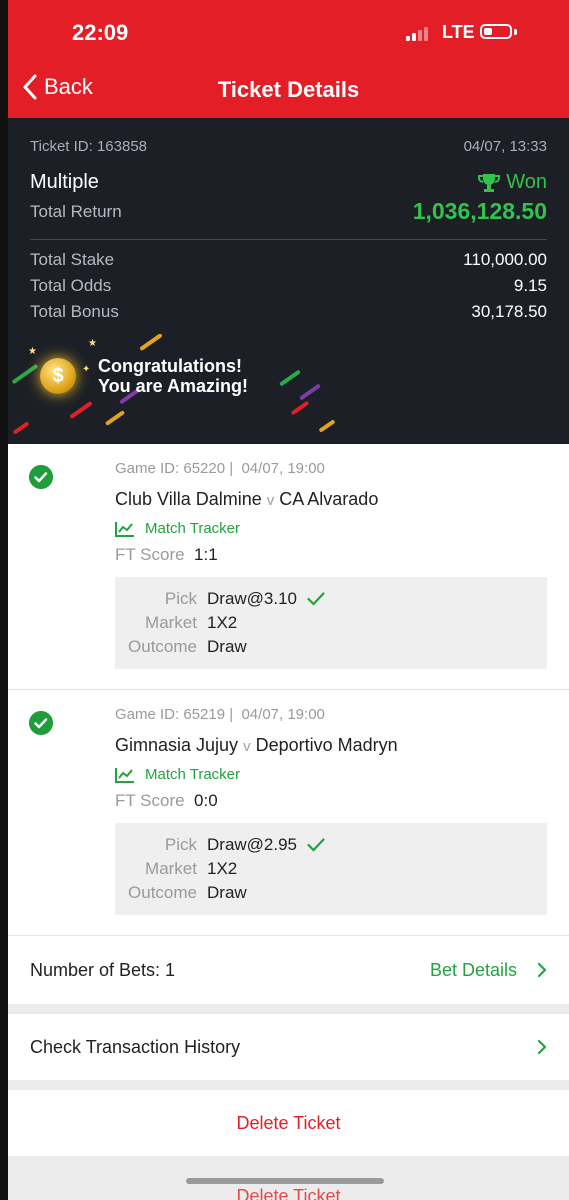  Describe the element at coordinates (170, 366) in the screenshot. I see `congrats-line-1: Congratulations!` at that location.